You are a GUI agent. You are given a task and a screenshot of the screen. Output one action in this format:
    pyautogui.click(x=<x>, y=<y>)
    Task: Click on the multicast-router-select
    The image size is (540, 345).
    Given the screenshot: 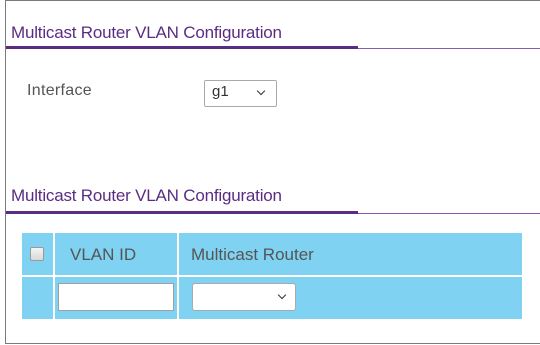 What is the action you would take?
    pyautogui.click(x=244, y=297)
    